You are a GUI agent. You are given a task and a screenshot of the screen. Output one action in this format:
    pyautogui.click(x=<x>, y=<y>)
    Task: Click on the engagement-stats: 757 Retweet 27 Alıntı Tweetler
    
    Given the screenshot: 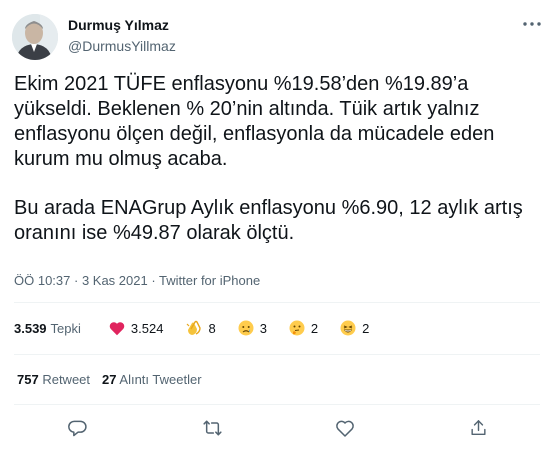 What is the action you would take?
    pyautogui.click(x=115, y=379)
    